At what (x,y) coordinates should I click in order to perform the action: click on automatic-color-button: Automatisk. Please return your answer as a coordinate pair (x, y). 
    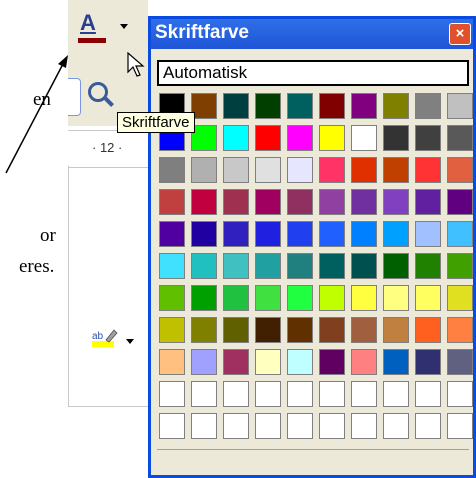
    Looking at the image, I should click on (313, 73).